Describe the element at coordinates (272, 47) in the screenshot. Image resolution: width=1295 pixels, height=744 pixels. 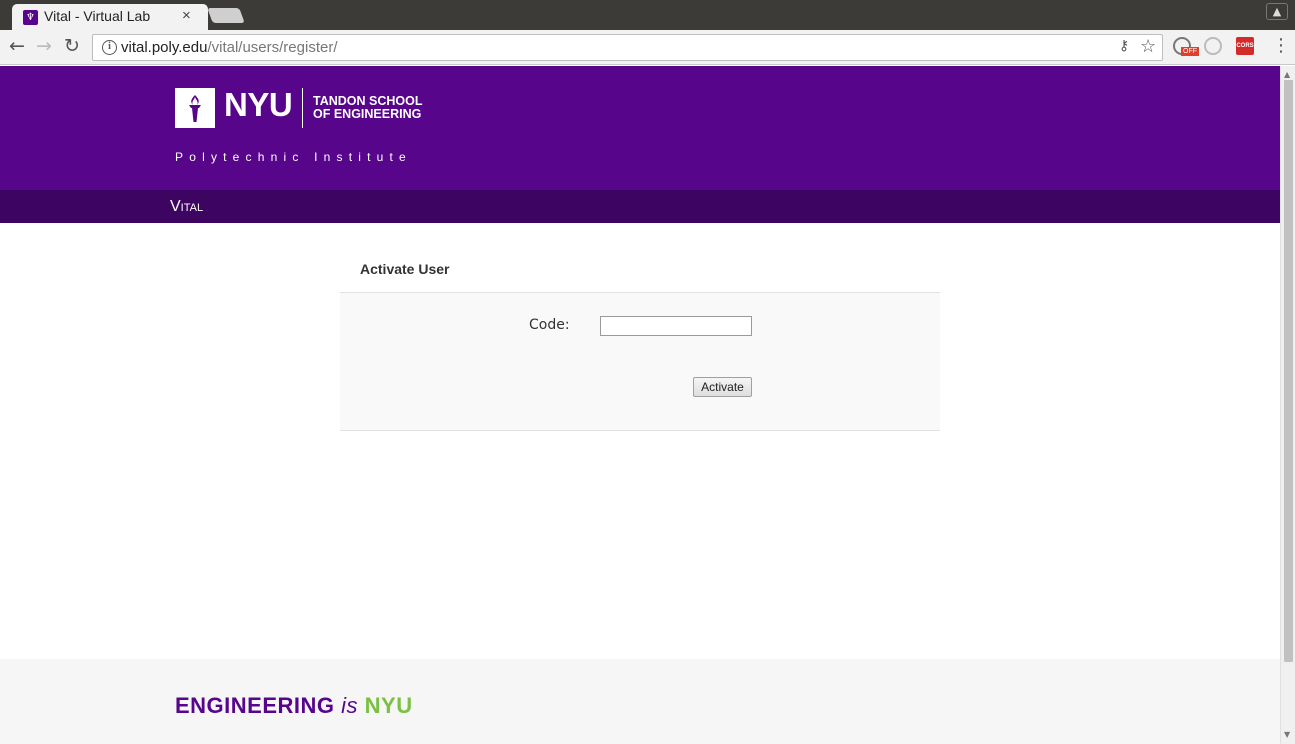
I see `url-path: /vital/users/register/` at that location.